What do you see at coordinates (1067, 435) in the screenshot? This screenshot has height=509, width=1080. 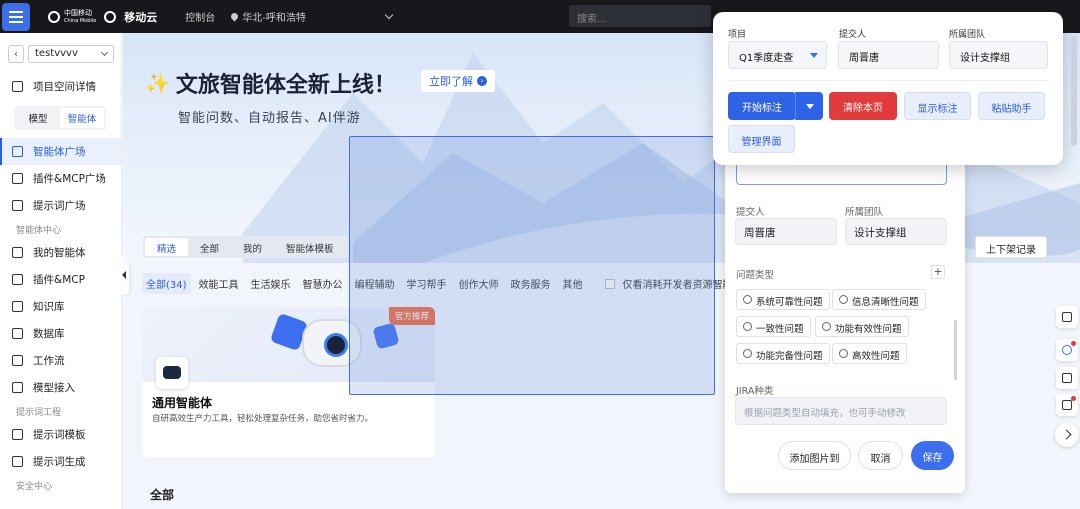 I see `chevron-right-icon` at bounding box center [1067, 435].